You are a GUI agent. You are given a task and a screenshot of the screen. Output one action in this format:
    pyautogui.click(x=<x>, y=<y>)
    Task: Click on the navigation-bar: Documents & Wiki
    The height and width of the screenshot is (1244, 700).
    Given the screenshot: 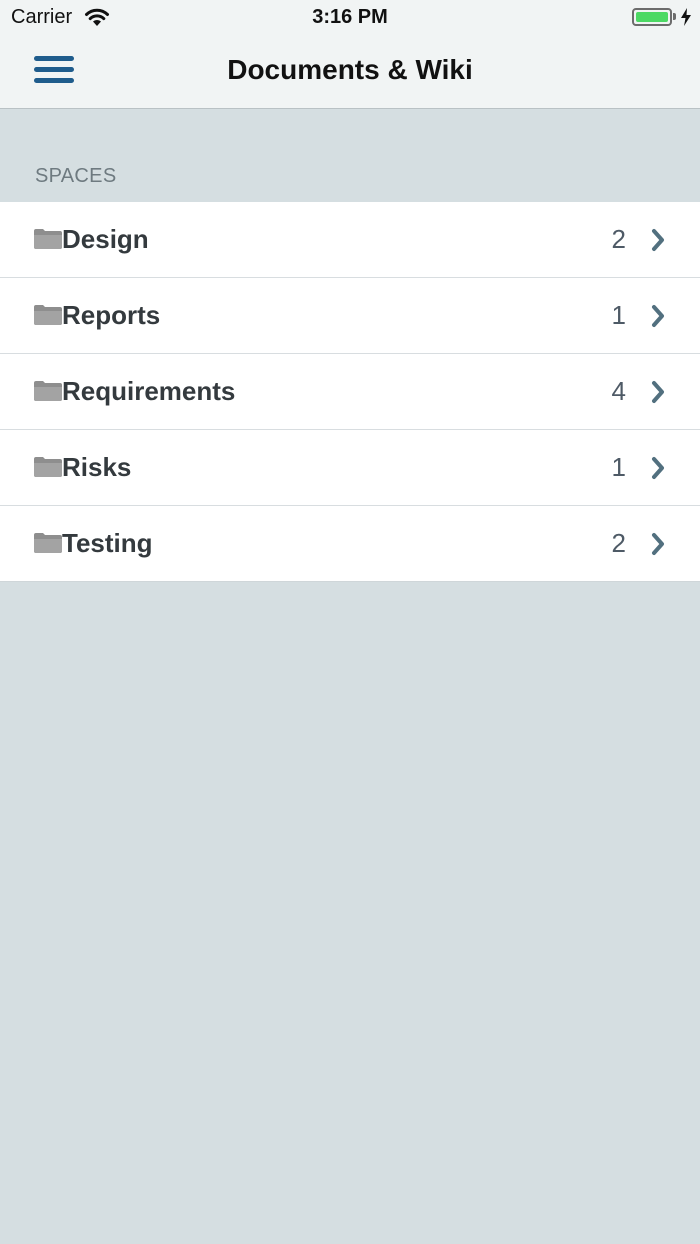 What is the action you would take?
    pyautogui.click(x=350, y=72)
    